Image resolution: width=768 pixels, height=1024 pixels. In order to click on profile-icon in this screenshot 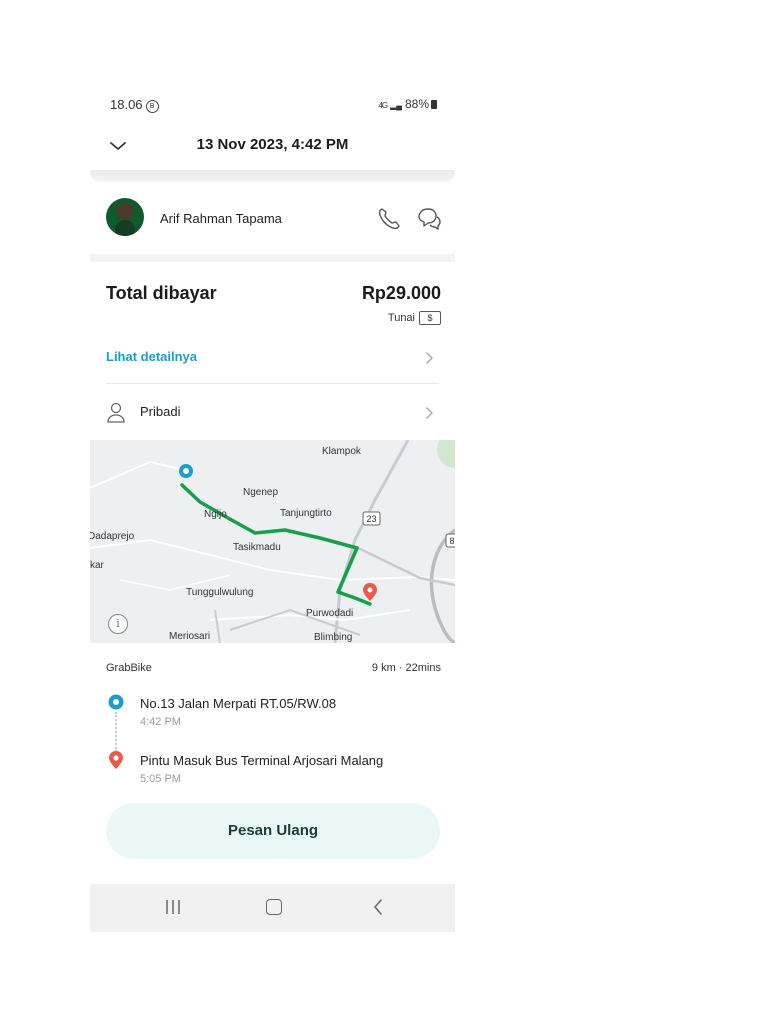, I will do `click(116, 412)`.